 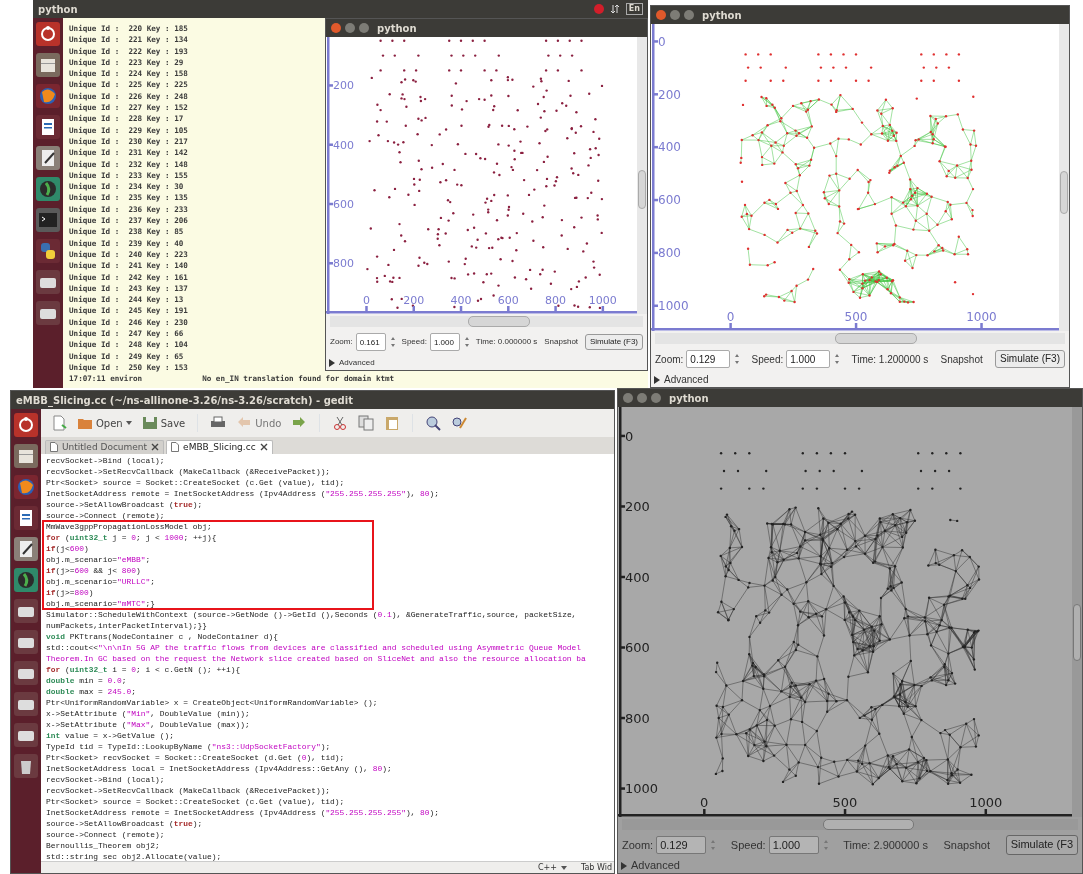 What do you see at coordinates (596, 867) in the screenshot?
I see `tab-width-selector: Tab Wid` at bounding box center [596, 867].